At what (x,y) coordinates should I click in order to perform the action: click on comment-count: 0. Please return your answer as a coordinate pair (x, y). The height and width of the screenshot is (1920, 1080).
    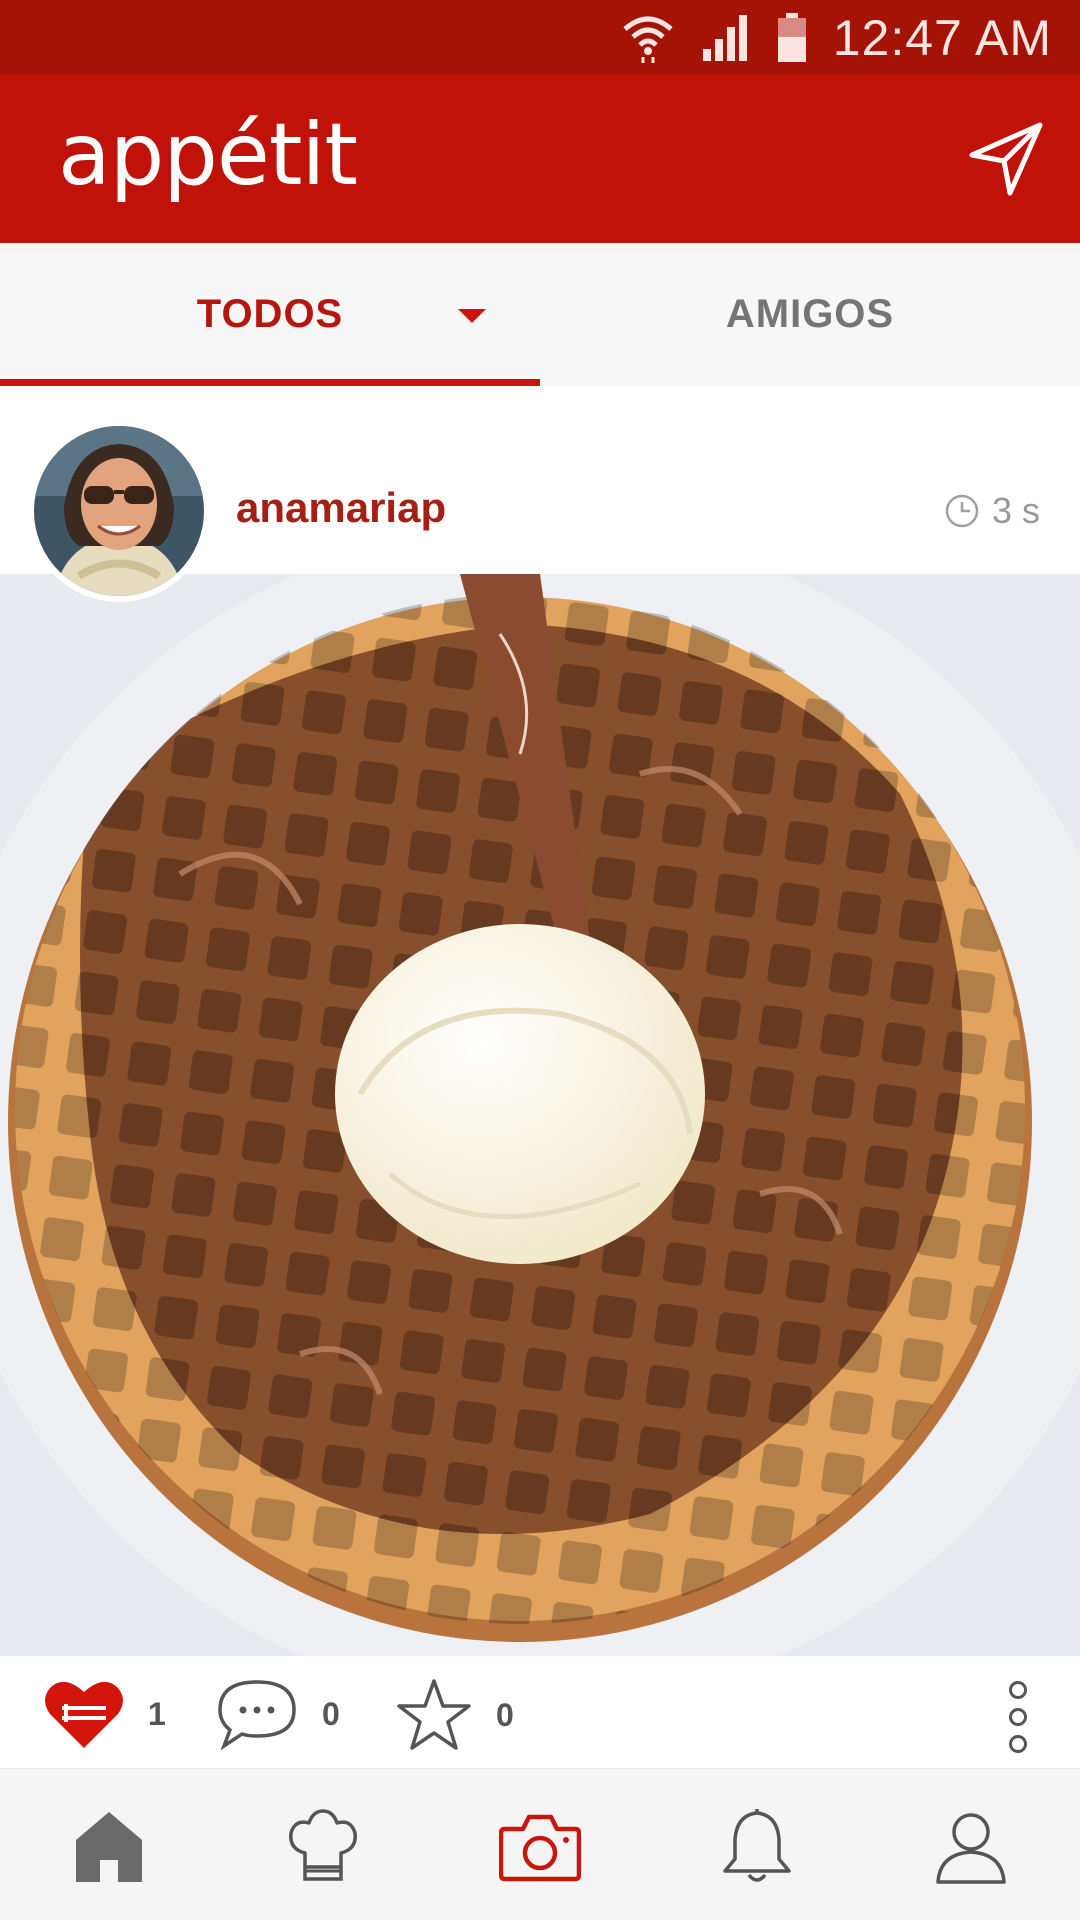
    Looking at the image, I should click on (331, 1713).